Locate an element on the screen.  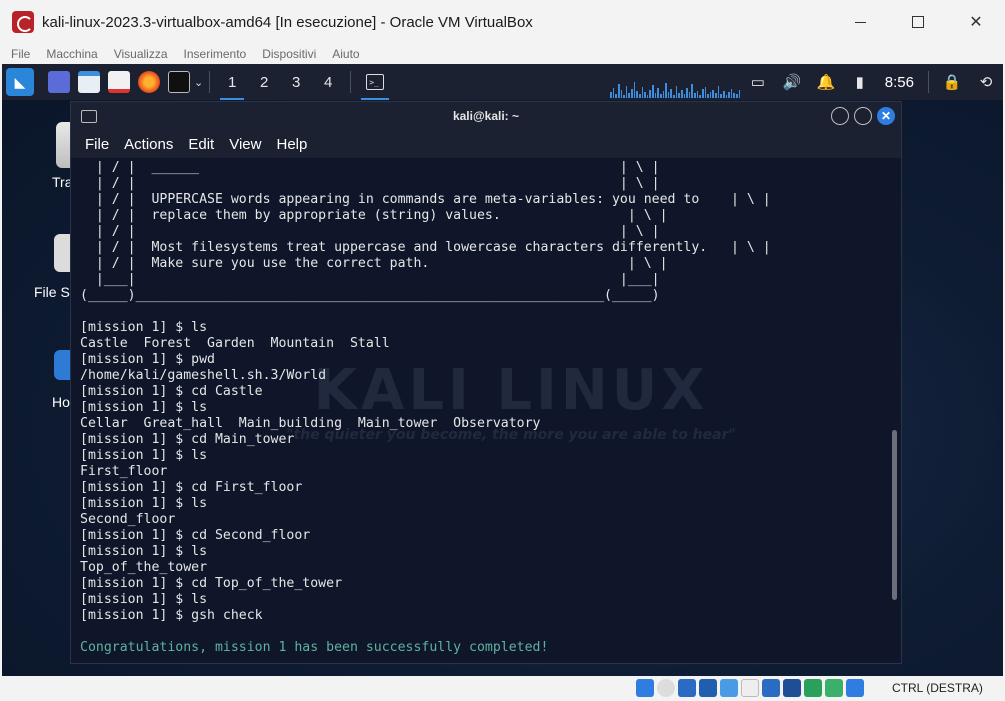
mouse-integration-icon is located at coordinates (813, 688).